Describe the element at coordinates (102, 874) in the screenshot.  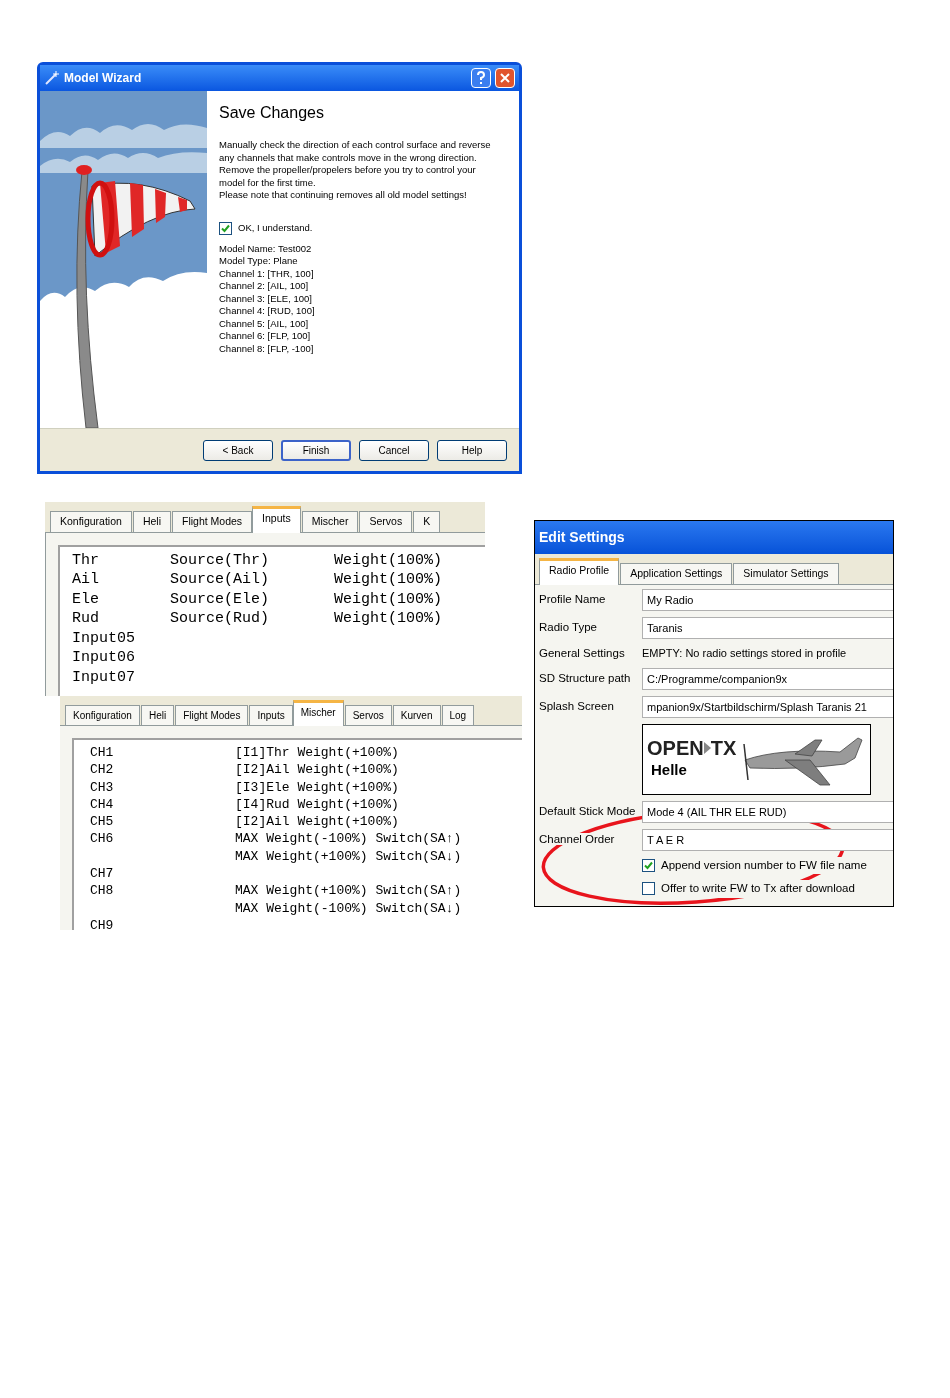
I see `channel-name: CH7` at that location.